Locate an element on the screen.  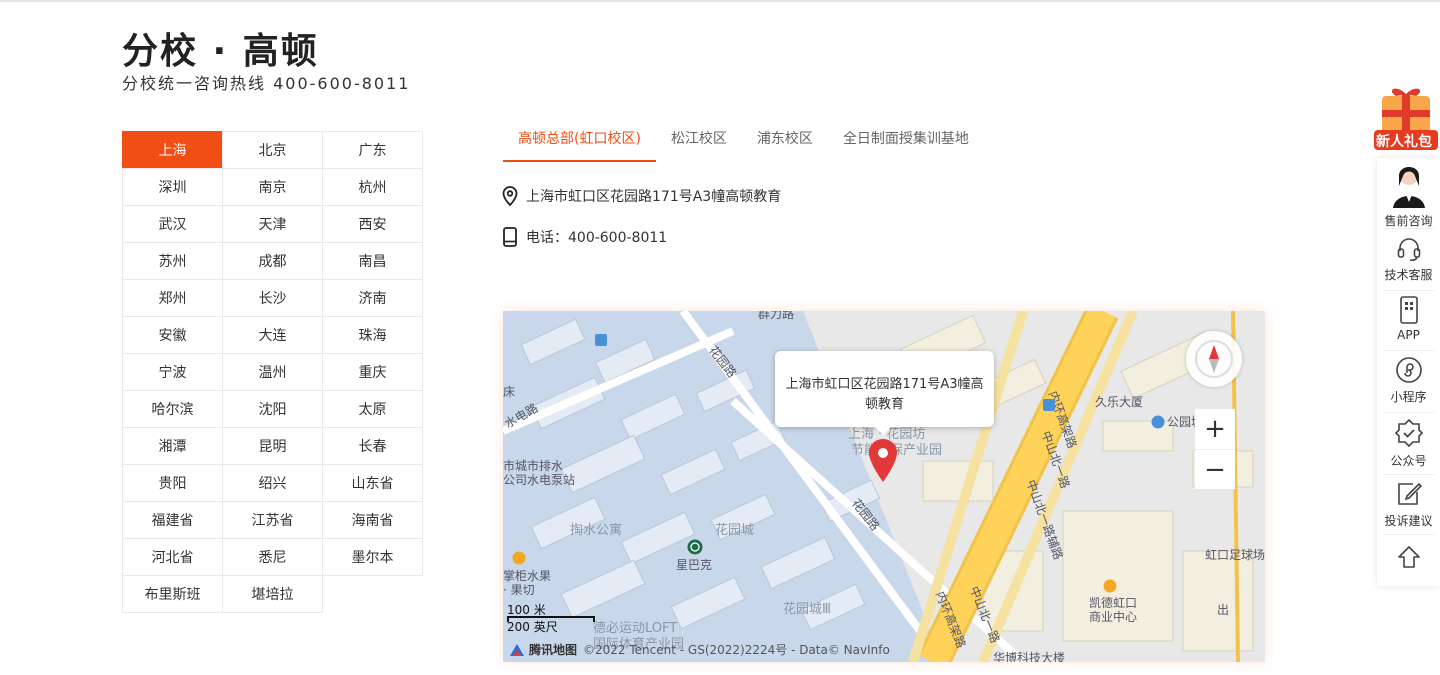
tech-support-button: 技术客服 is located at coordinates (1408, 259).